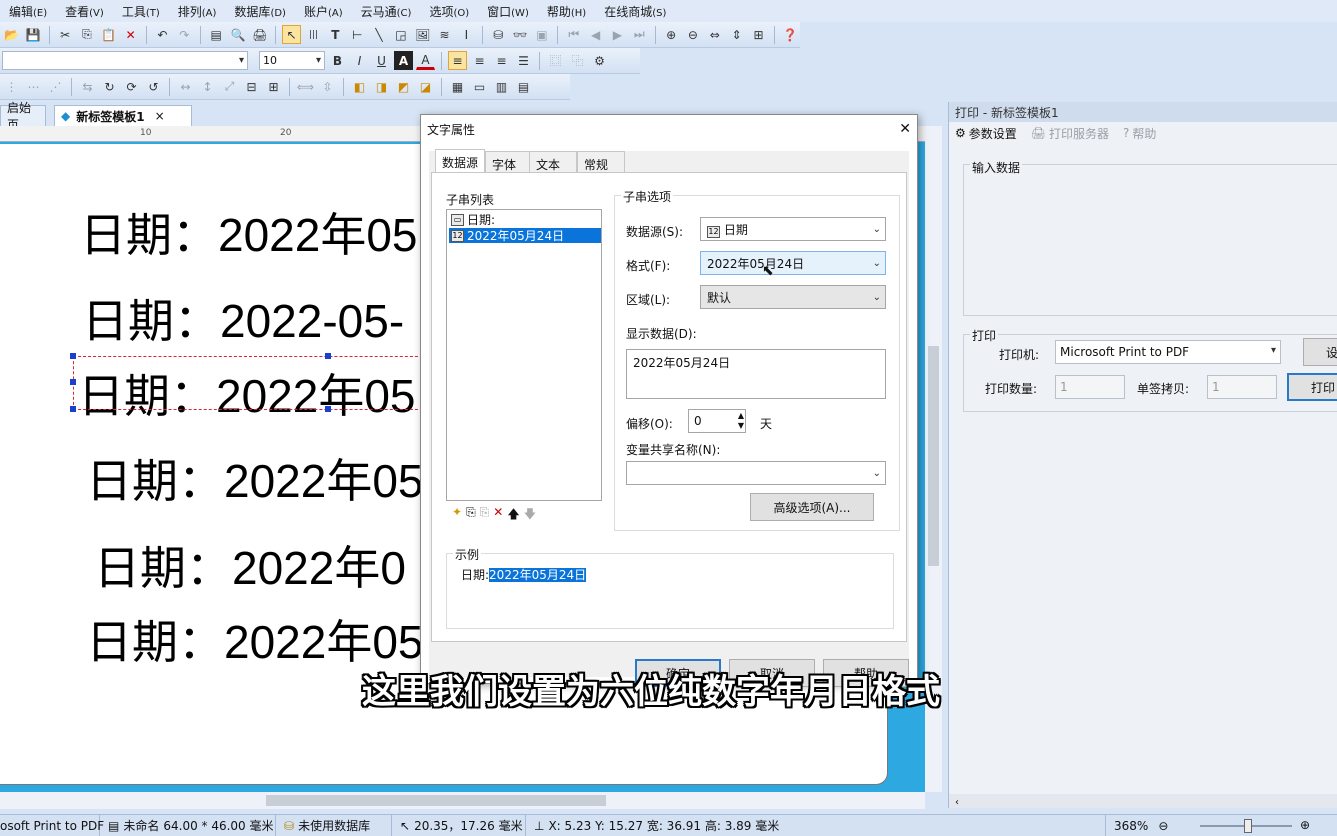 This screenshot has width=1337, height=836. What do you see at coordinates (260, 11) in the screenshot?
I see `menu-item: 数据库(D)` at bounding box center [260, 11].